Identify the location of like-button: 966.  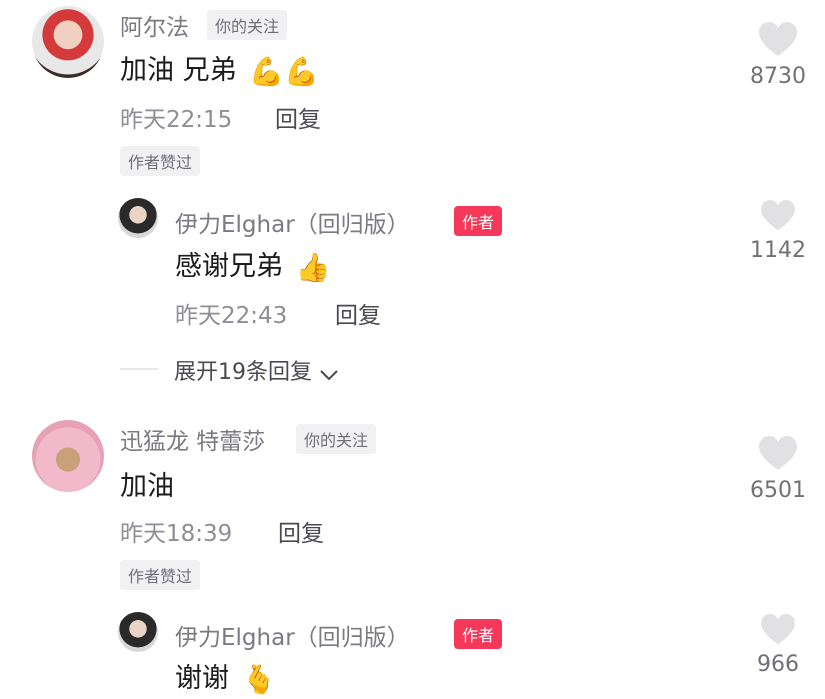
(771, 649).